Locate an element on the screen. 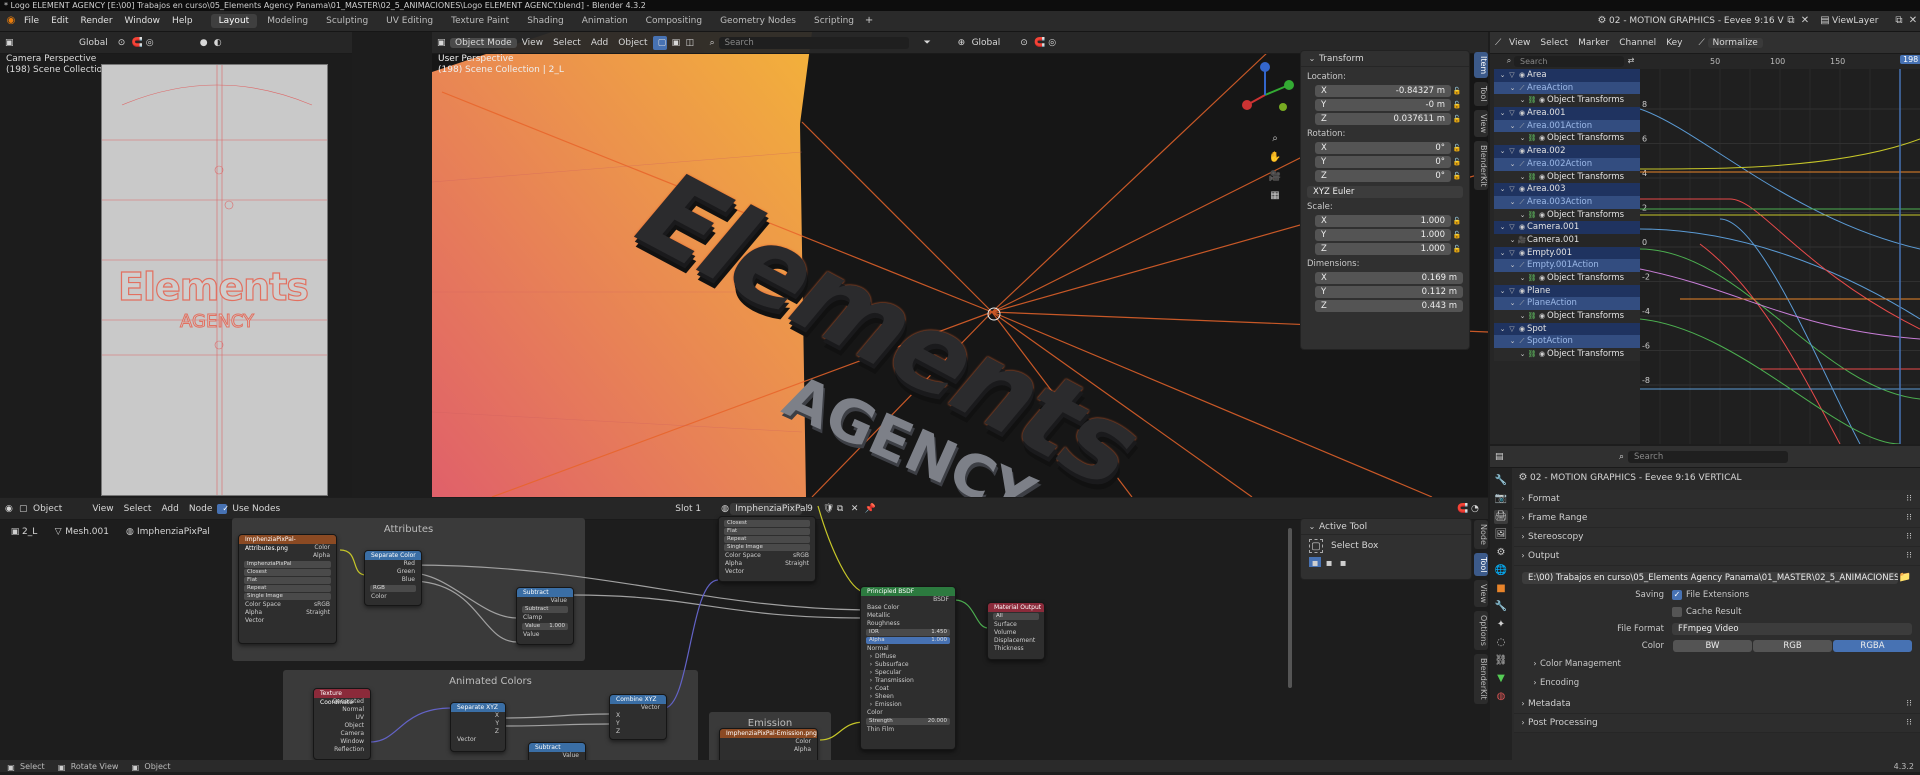  scale-x-field: X 1.000 is located at coordinates (1383, 220).